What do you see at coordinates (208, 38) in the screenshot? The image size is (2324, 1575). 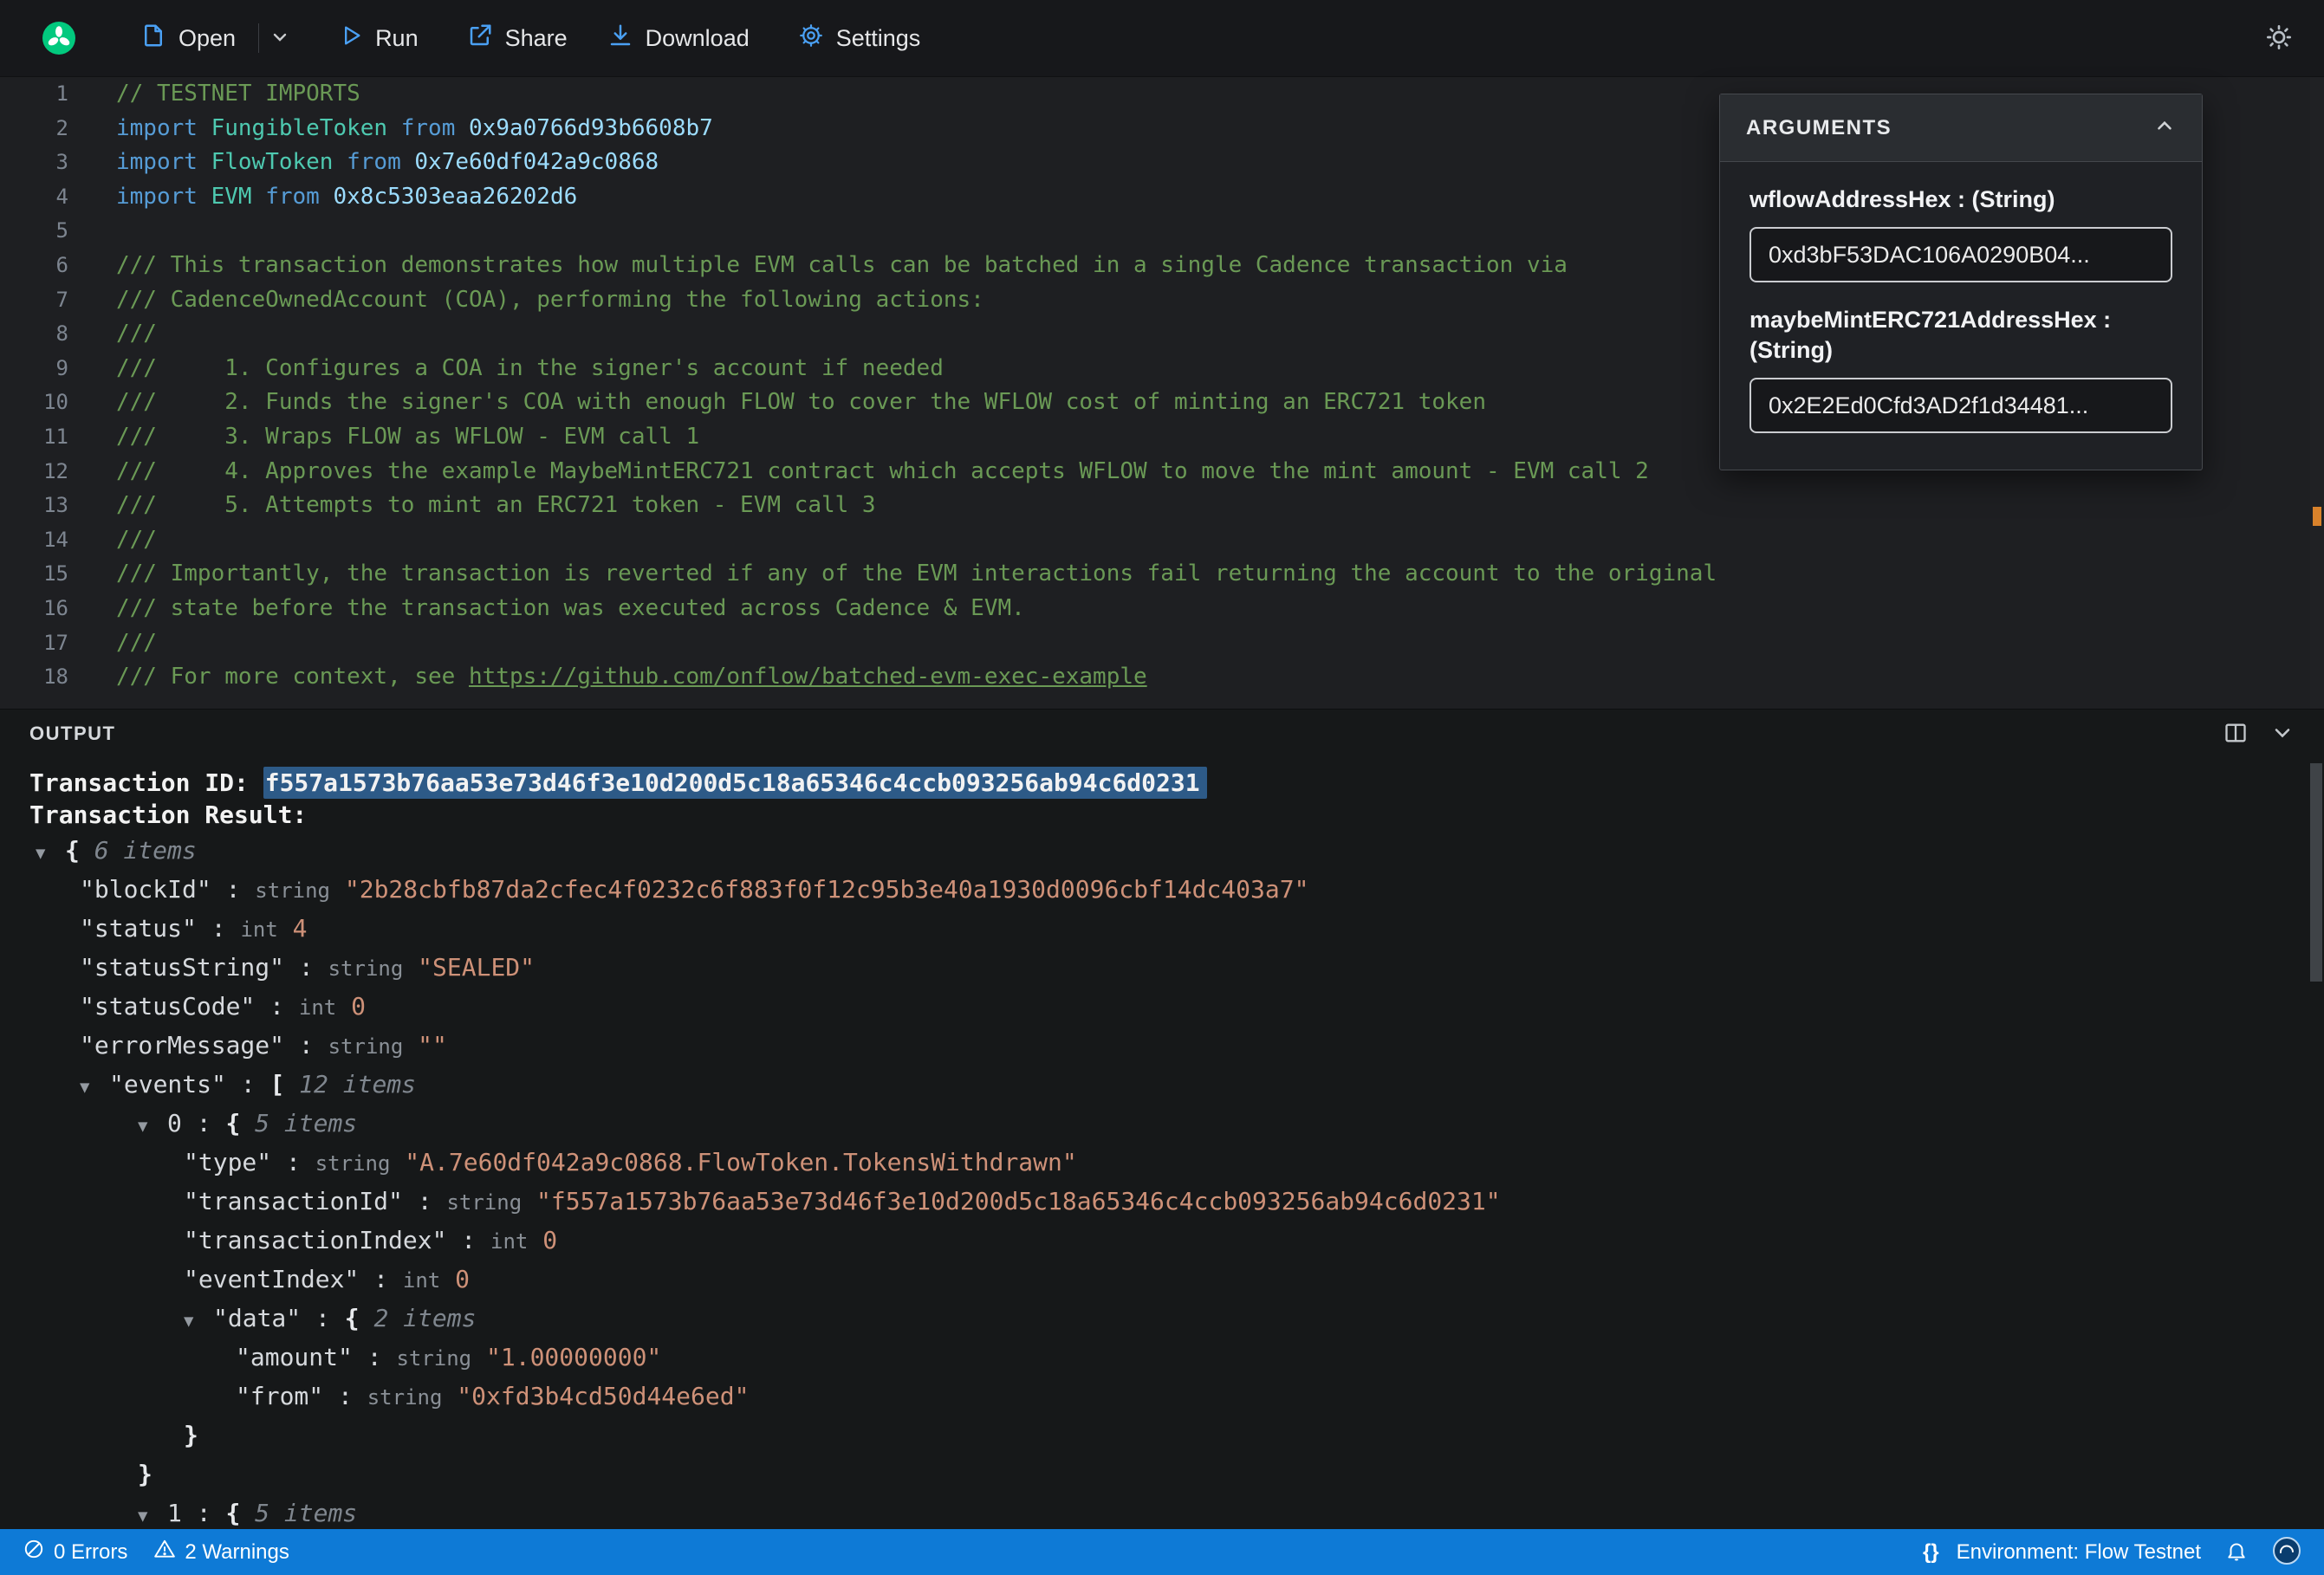 I see `open-label: Open` at bounding box center [208, 38].